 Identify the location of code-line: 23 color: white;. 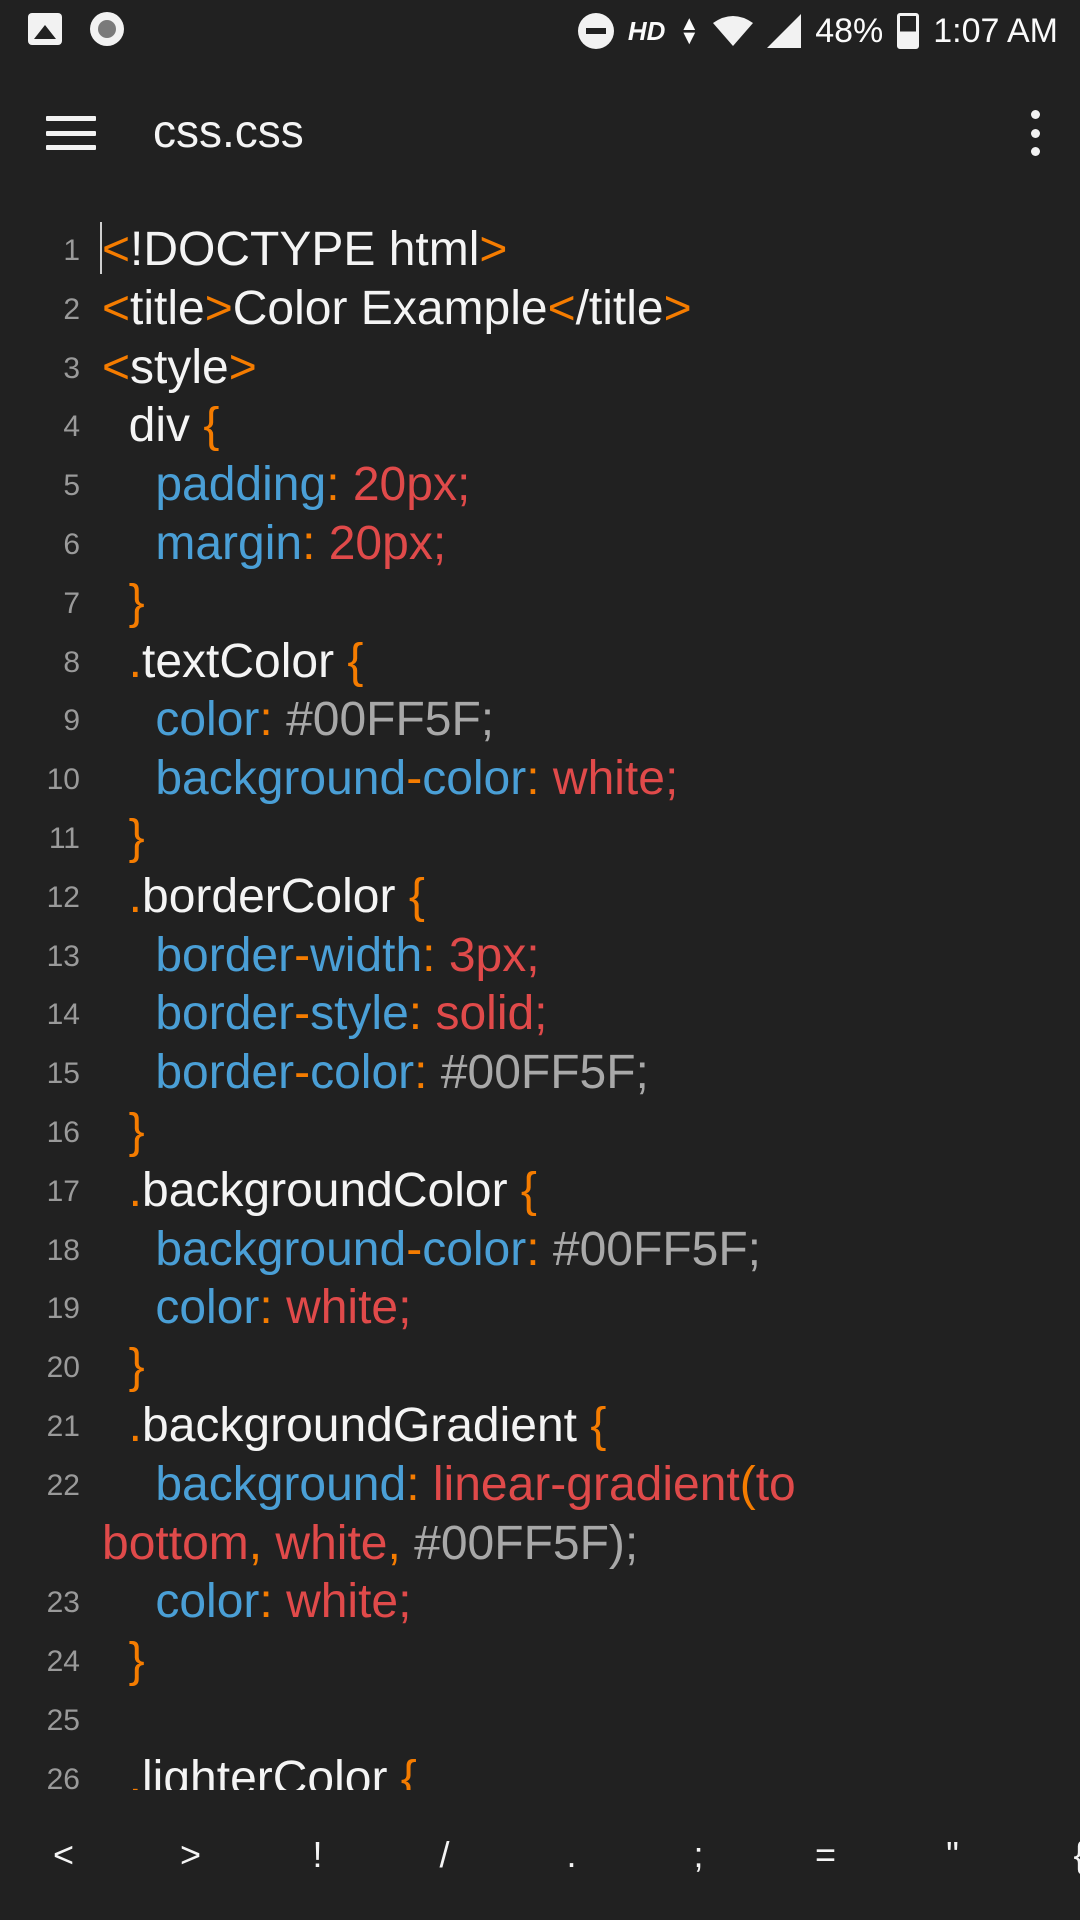
(540, 1601).